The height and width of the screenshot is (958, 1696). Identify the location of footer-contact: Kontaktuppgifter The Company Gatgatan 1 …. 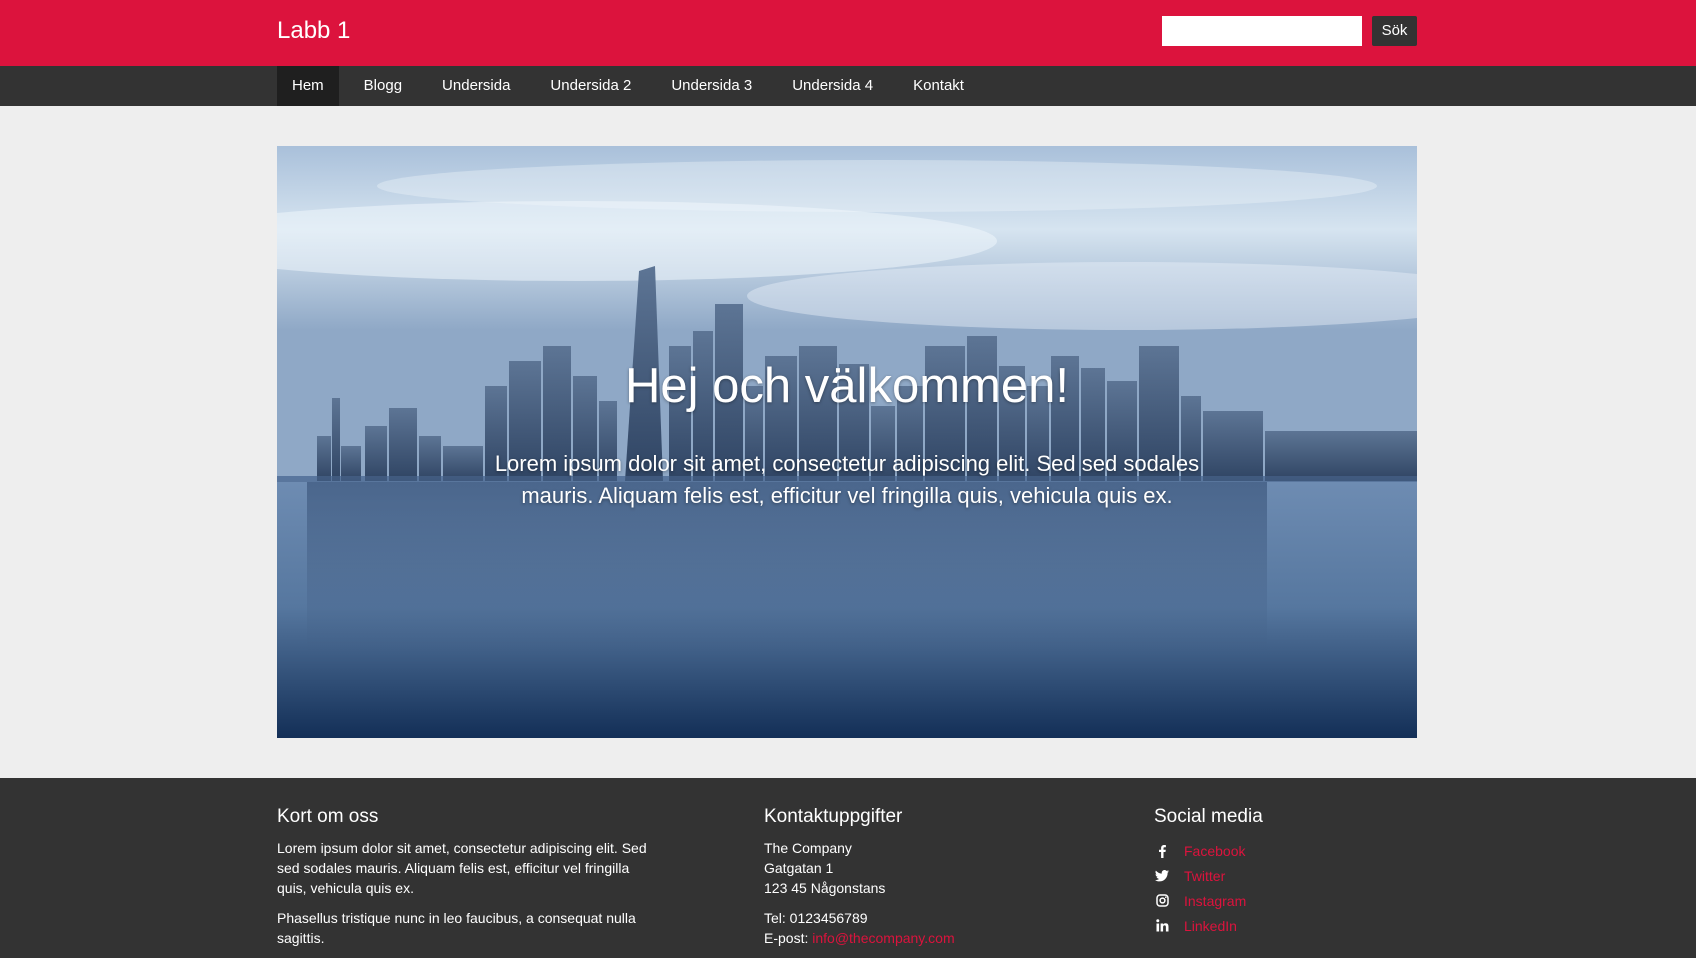
(914, 877).